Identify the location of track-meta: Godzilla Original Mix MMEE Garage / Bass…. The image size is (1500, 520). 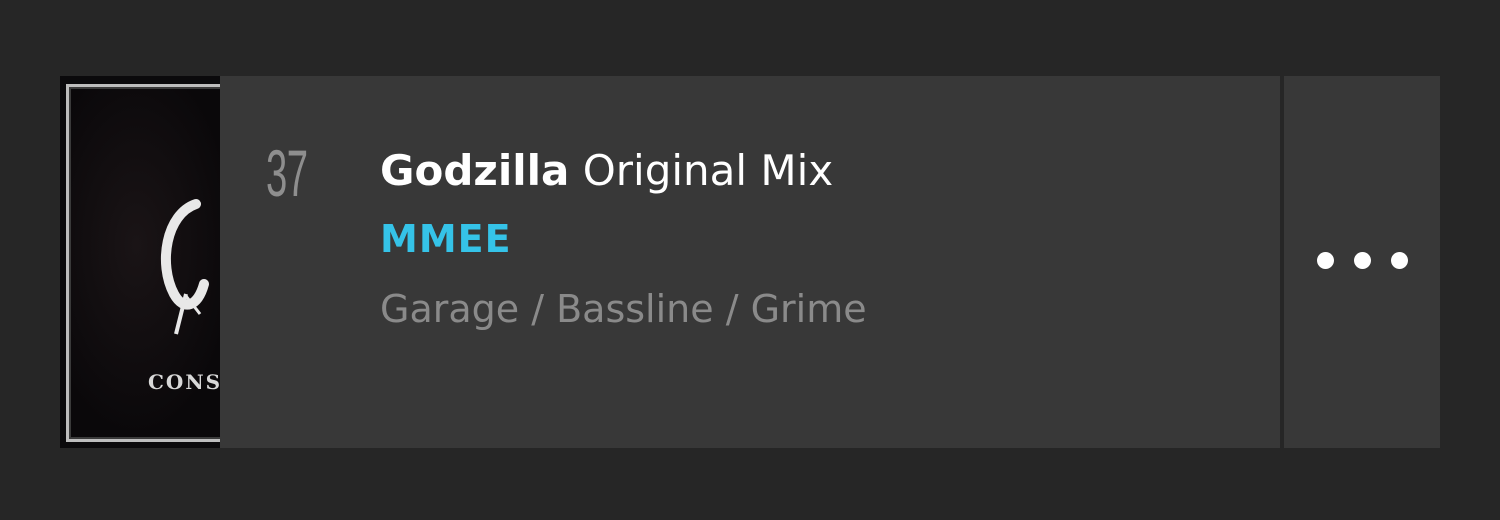
(623, 240).